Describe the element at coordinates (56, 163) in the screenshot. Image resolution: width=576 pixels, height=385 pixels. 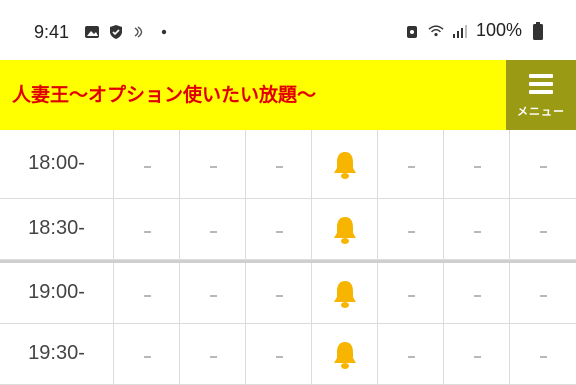
I see `time-label: 18:00-` at that location.